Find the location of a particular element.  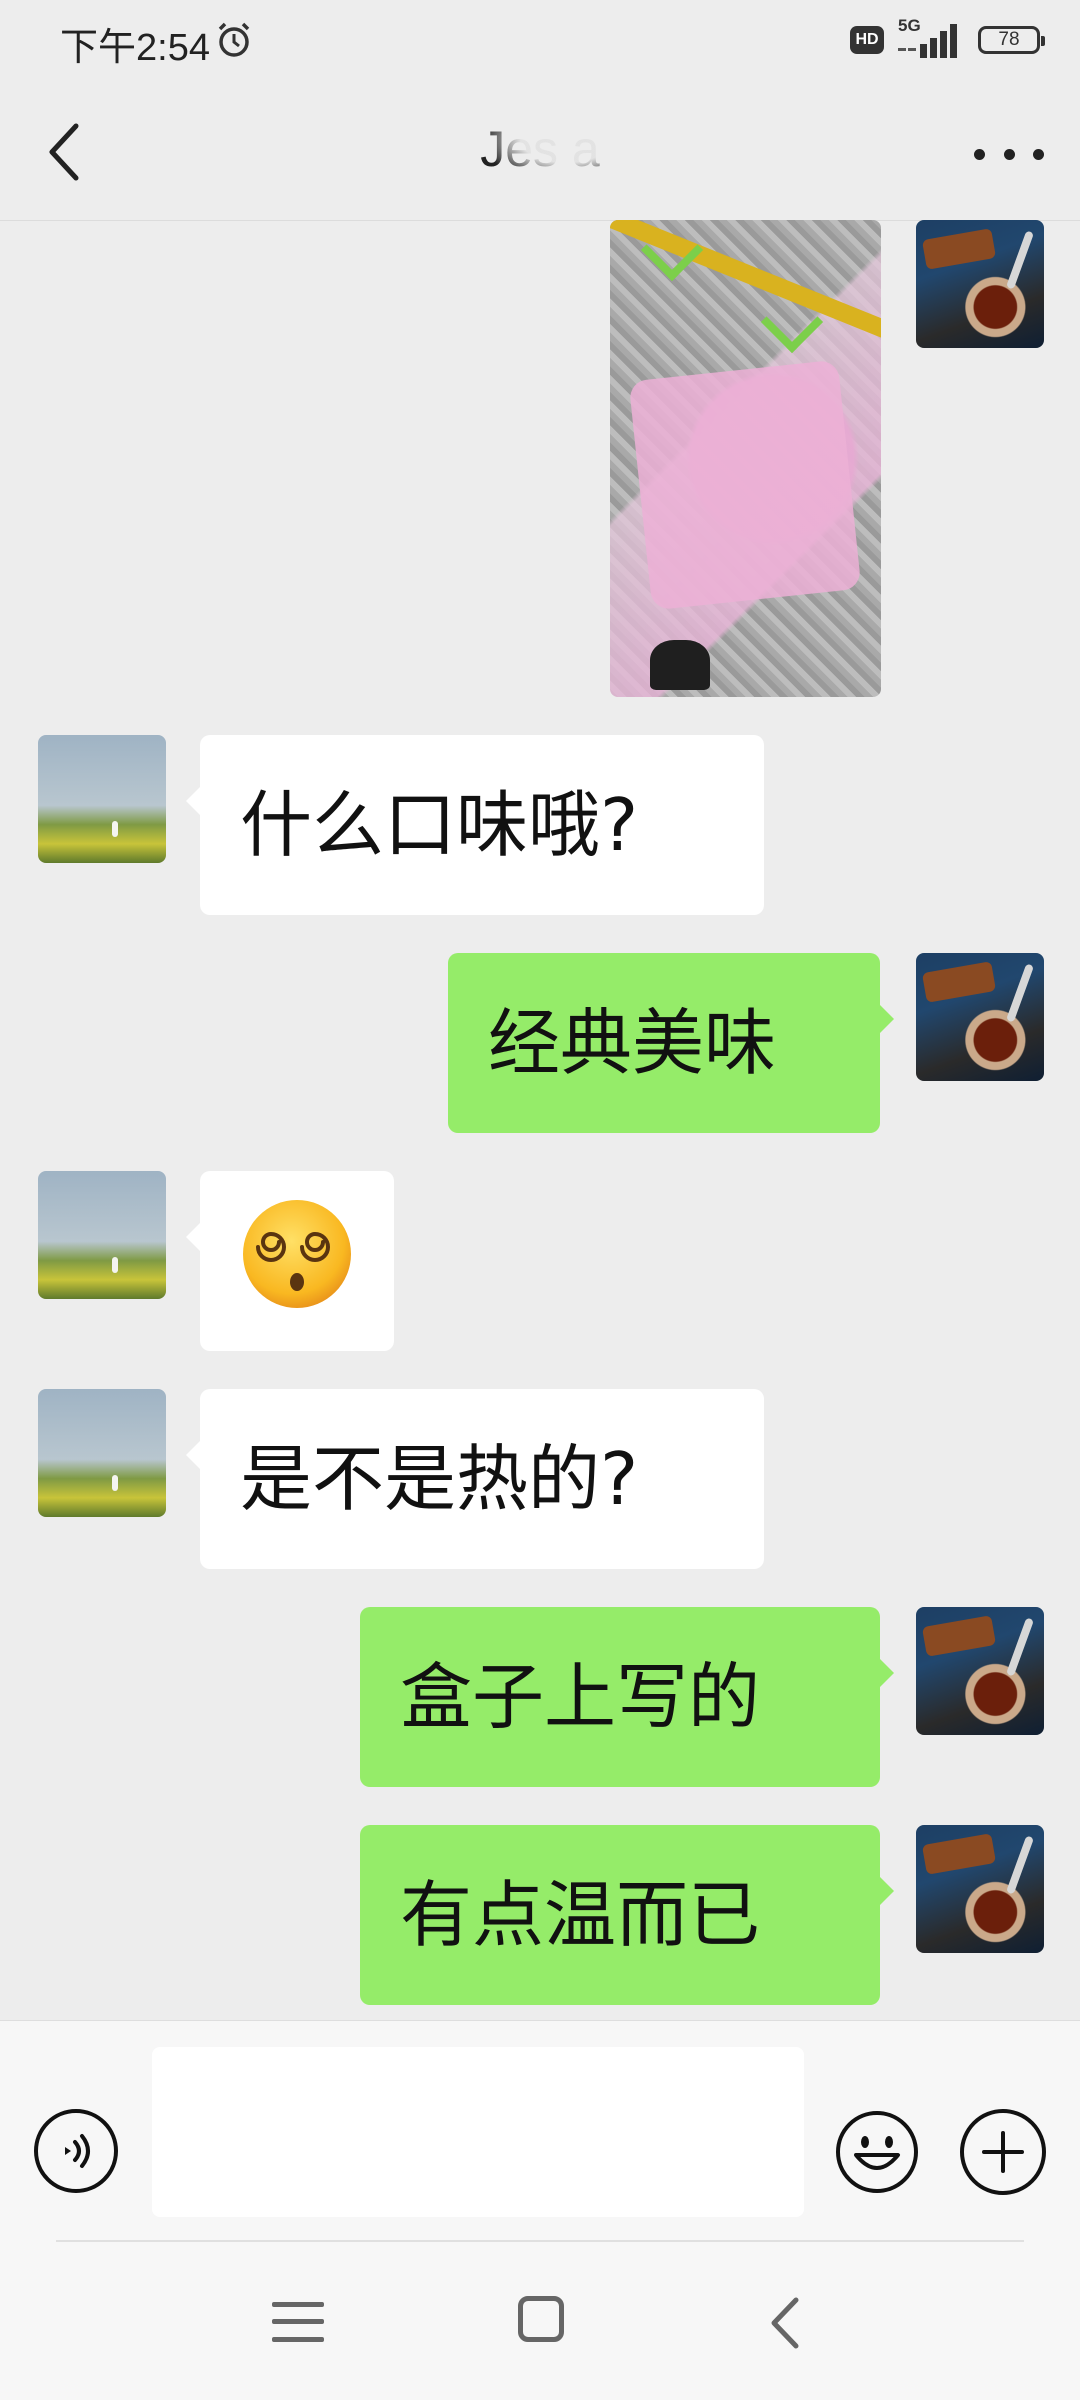

plus-button is located at coordinates (1003, 2152).